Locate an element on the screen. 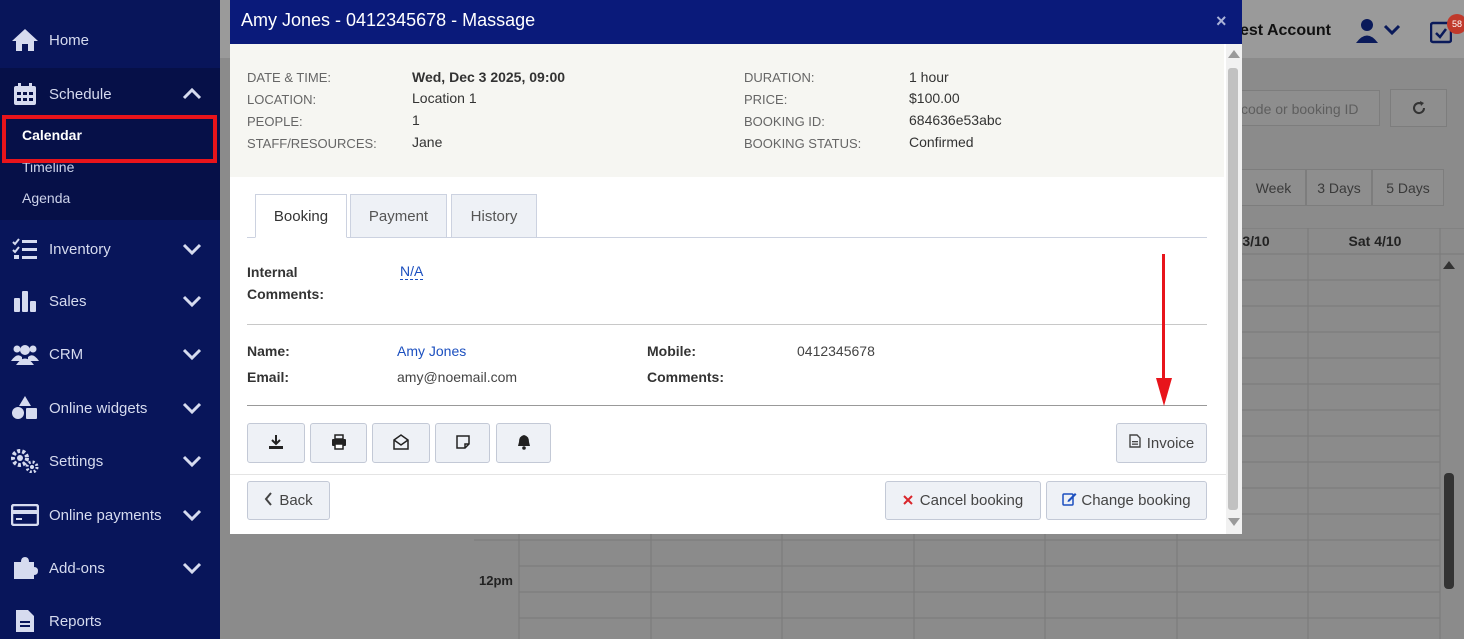 The width and height of the screenshot is (1464, 639). chevron-left-icon is located at coordinates (268, 500).